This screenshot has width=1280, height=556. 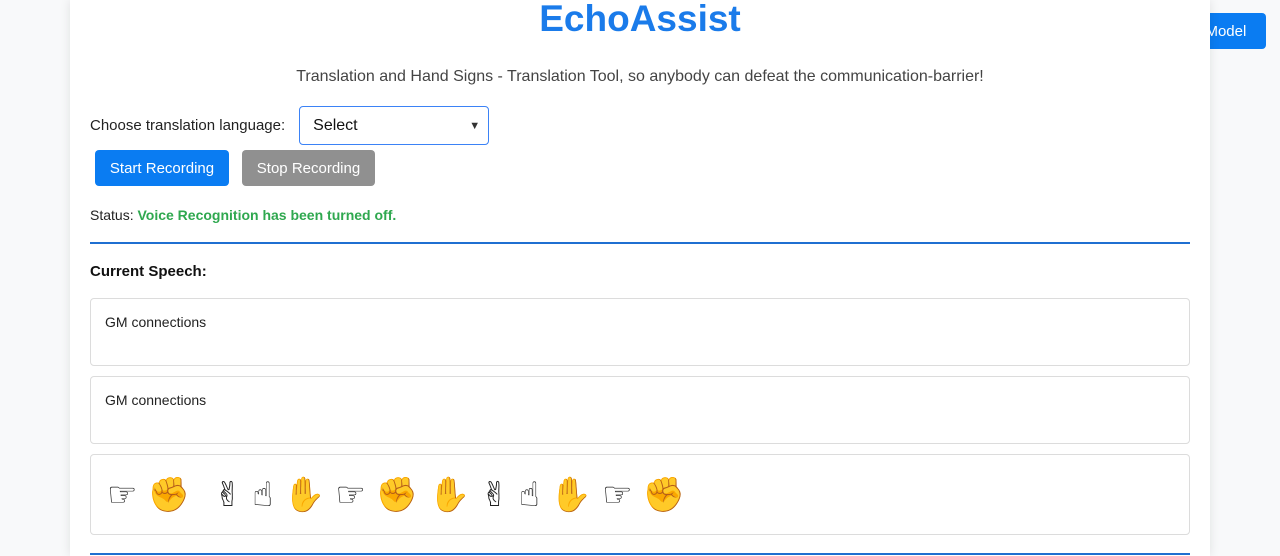 What do you see at coordinates (640, 410) in the screenshot?
I see `translation-box: GM connections` at bounding box center [640, 410].